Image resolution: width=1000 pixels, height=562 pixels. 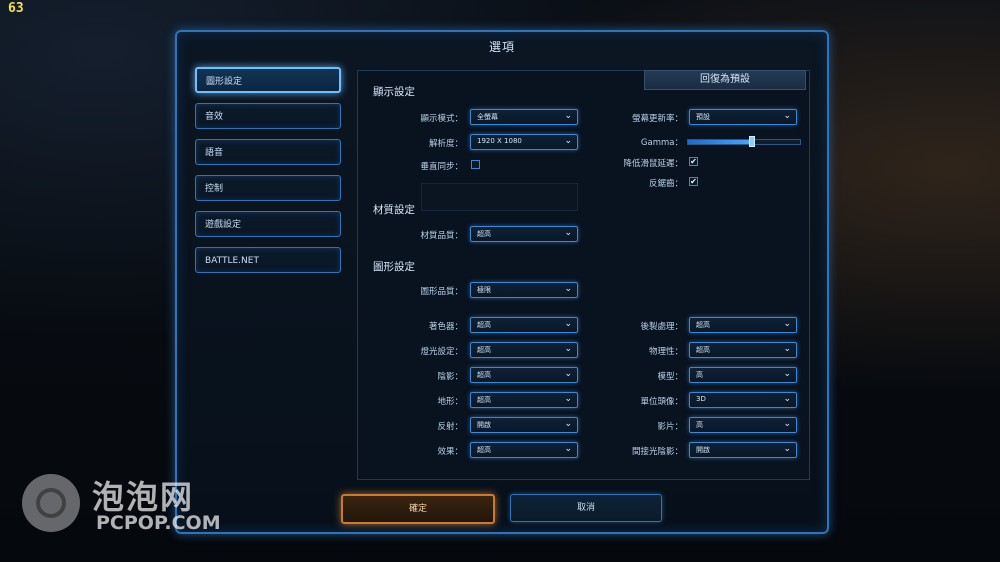 What do you see at coordinates (445, 144) in the screenshot?
I see `resolution-label: 解析度：` at bounding box center [445, 144].